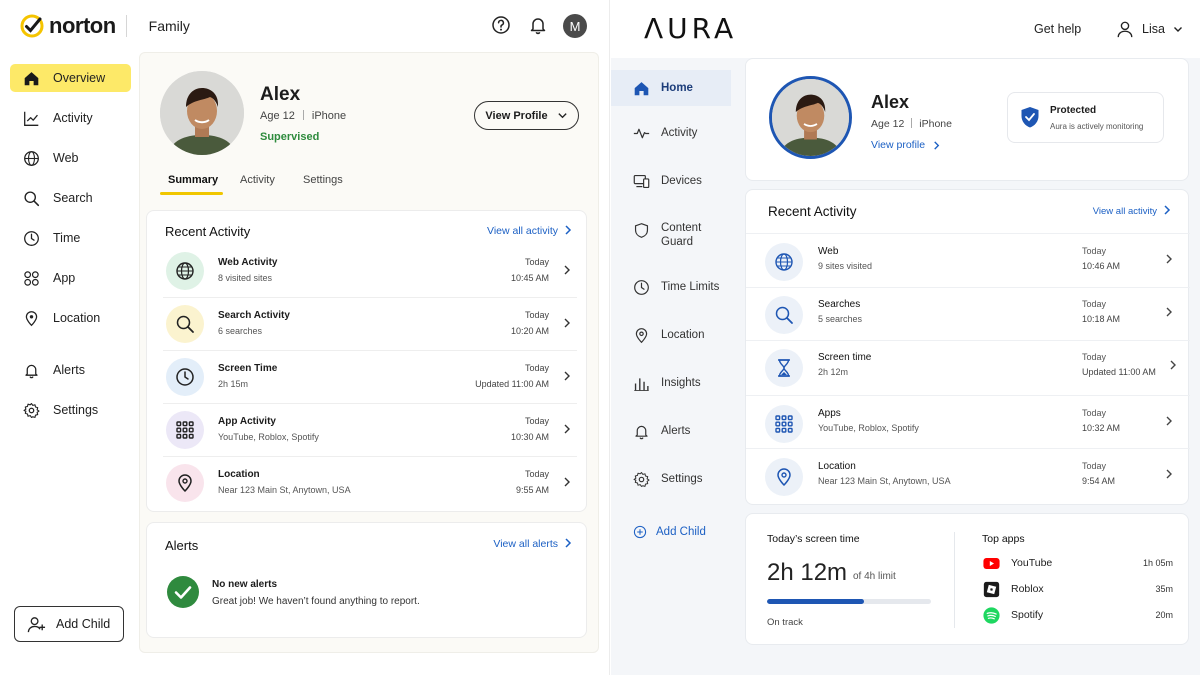 This screenshot has height=675, width=1200. What do you see at coordinates (70, 158) in the screenshot?
I see `sidebar-item-web: Web` at bounding box center [70, 158].